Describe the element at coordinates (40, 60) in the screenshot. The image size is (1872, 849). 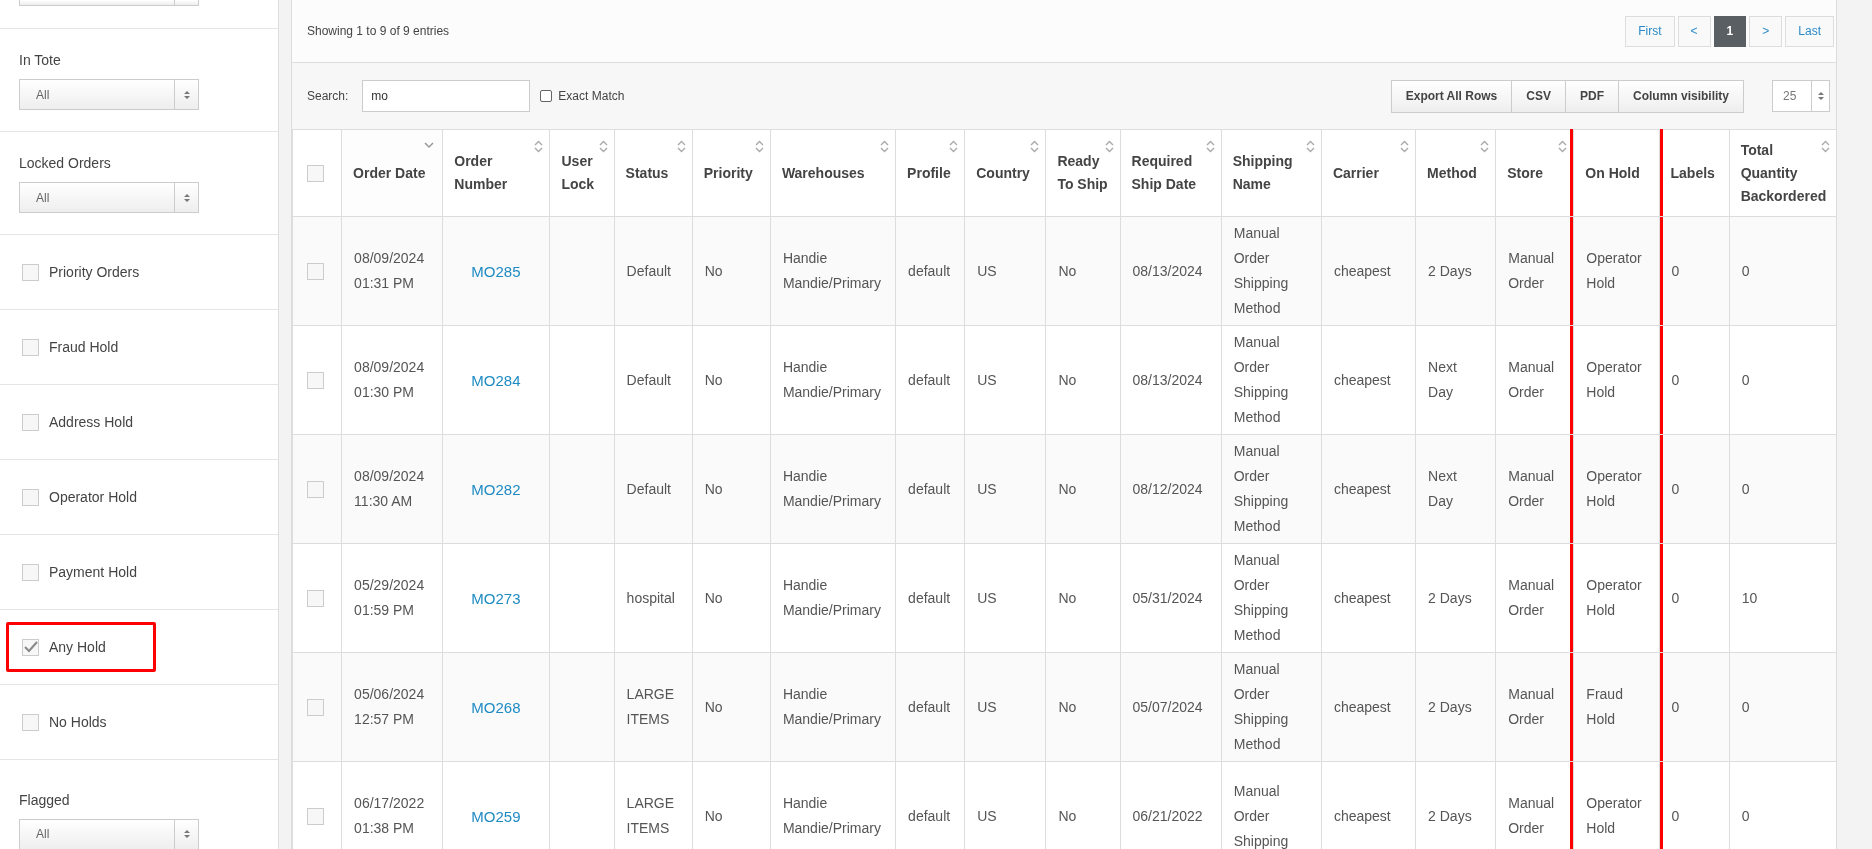
I see `filter-label: In Tote` at that location.